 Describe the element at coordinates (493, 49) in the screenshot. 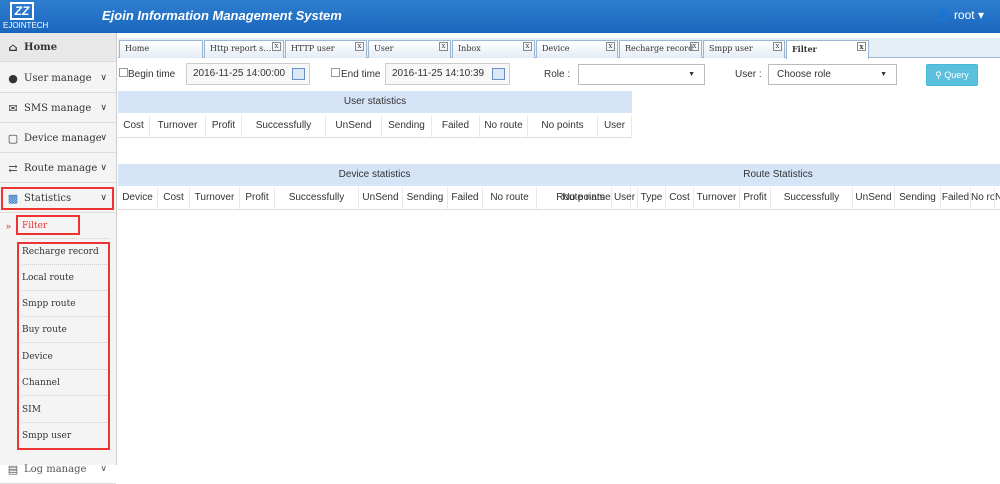

I see `tab-inbox: Inbox x` at that location.